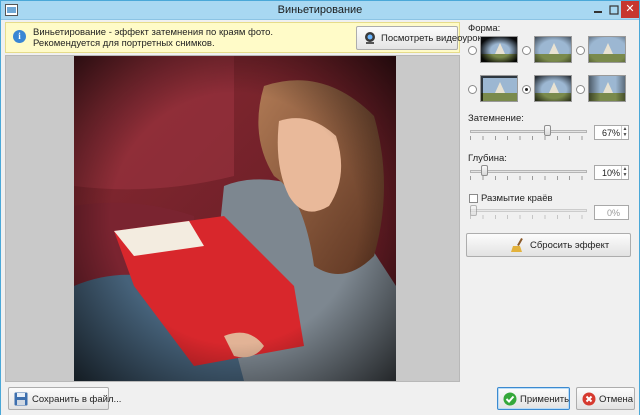  Describe the element at coordinates (124, 43) in the screenshot. I see `info-line-2: Рекомендуется для портретных снимков.` at that location.